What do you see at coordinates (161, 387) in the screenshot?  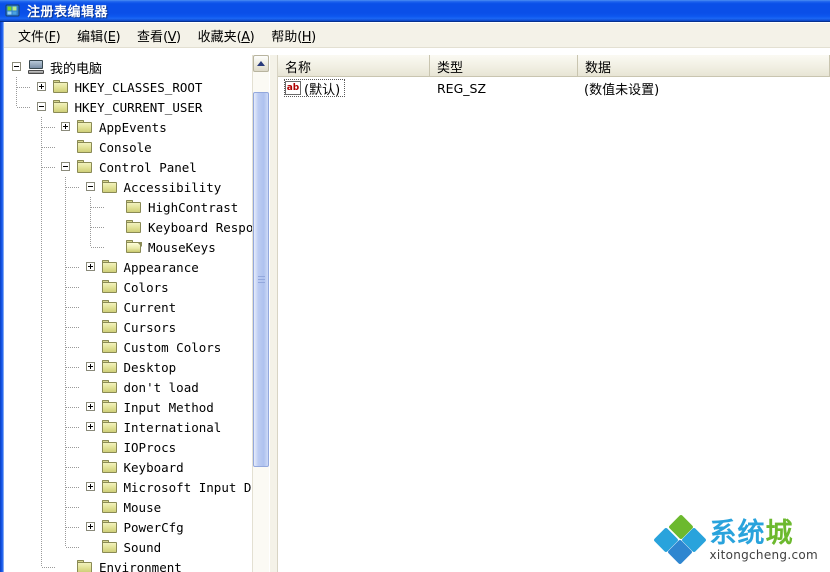 I see `tree-item-label: don't load` at bounding box center [161, 387].